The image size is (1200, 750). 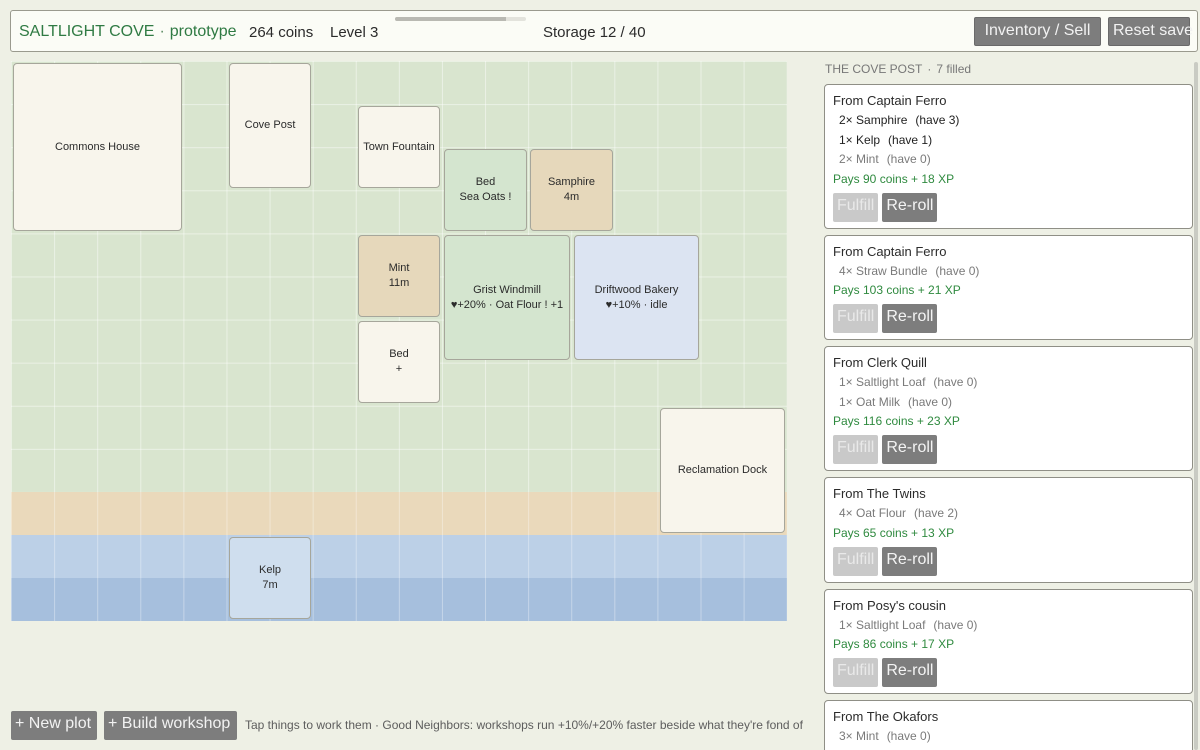 What do you see at coordinates (910, 139) in the screenshot?
I see `item-have: (have 1)` at bounding box center [910, 139].